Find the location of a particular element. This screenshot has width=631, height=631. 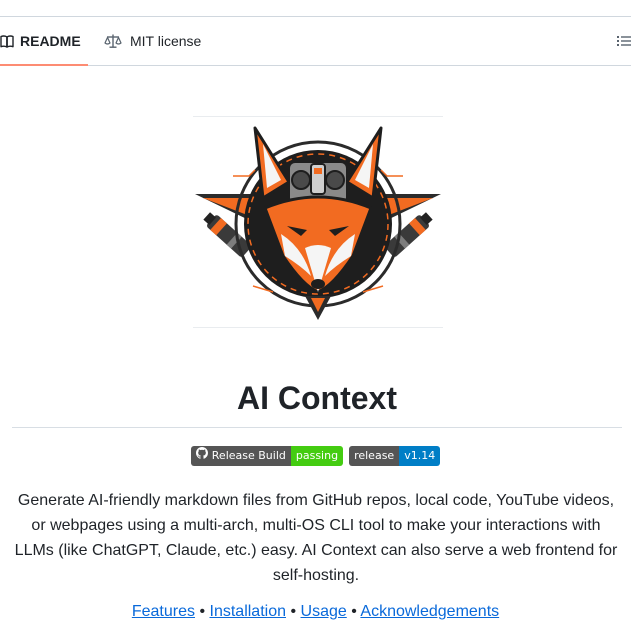

link-installation: Installation is located at coordinates (248, 611).